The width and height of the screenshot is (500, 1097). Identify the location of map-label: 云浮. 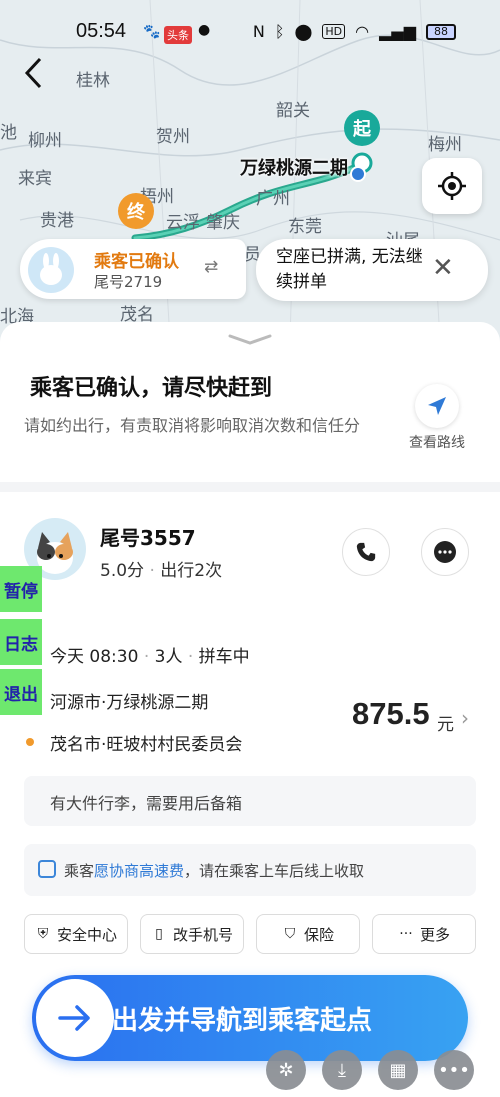
(183, 223).